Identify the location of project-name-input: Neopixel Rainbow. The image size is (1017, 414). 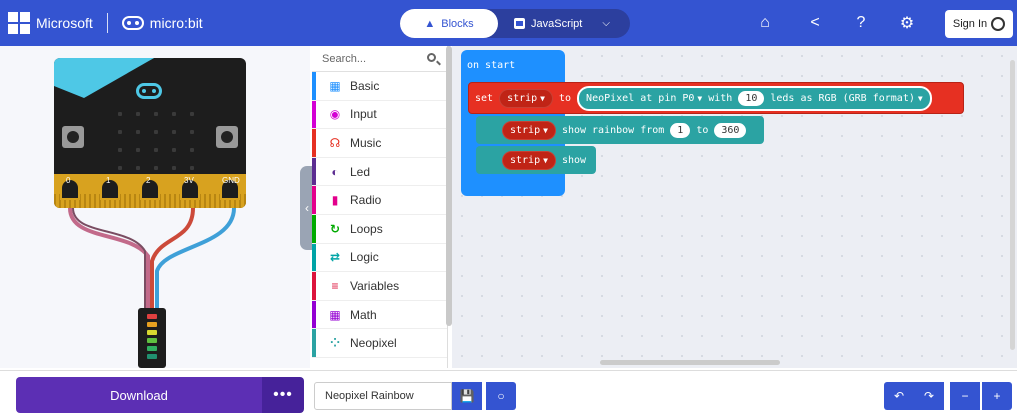
(383, 396).